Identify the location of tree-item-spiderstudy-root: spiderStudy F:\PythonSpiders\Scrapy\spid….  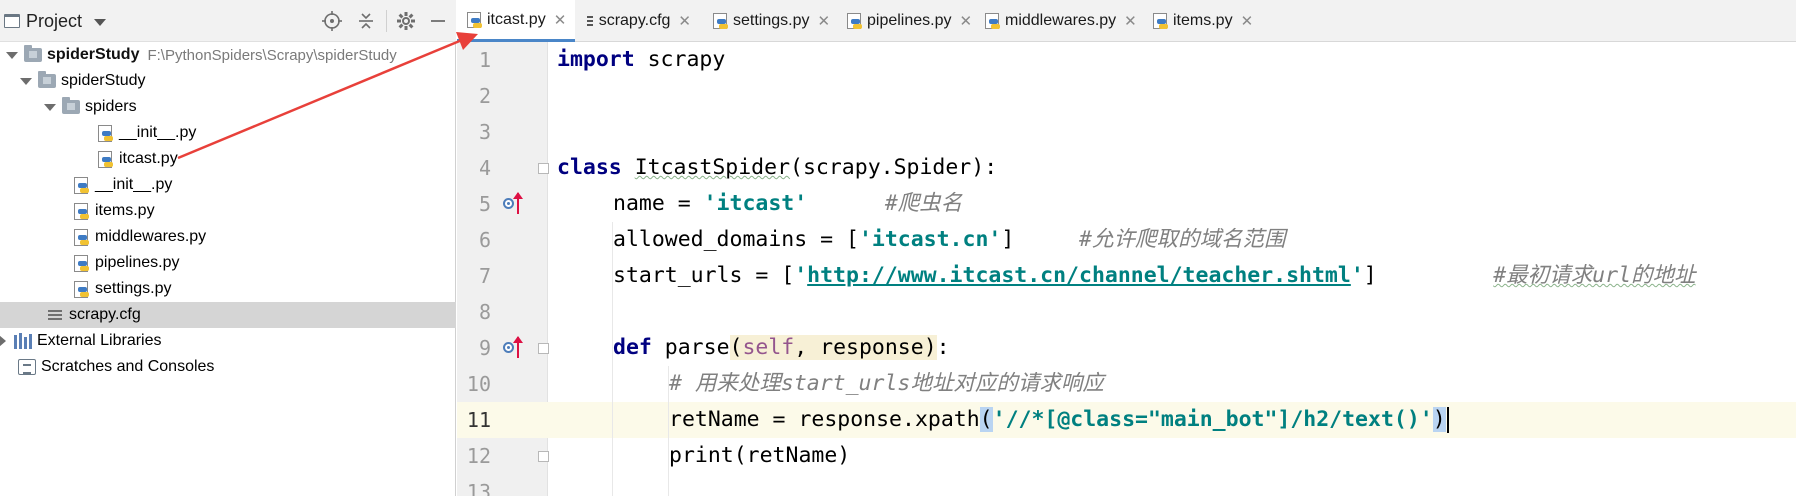
(228, 55).